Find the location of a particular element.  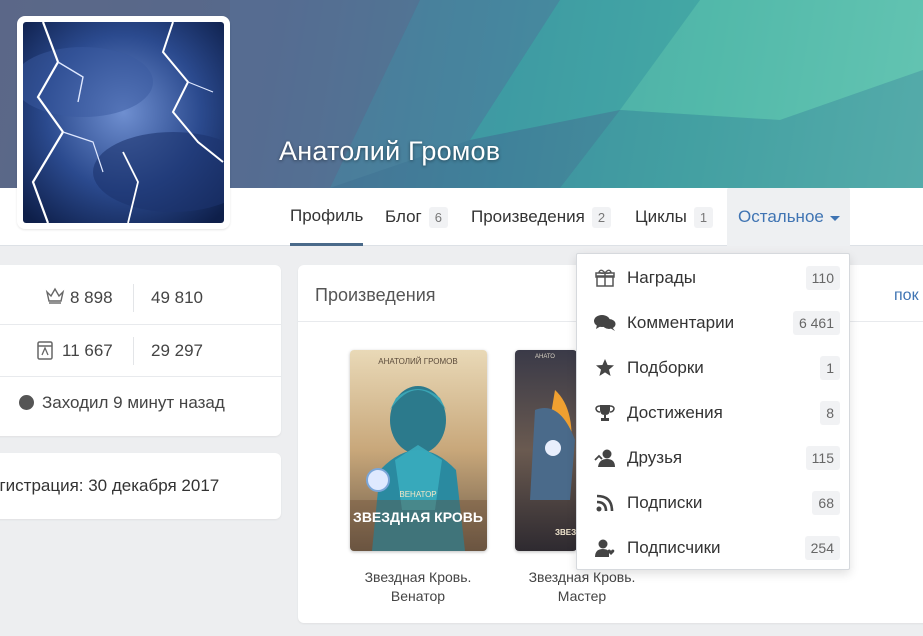

cover-series: ВЕНАТОР is located at coordinates (417, 494).